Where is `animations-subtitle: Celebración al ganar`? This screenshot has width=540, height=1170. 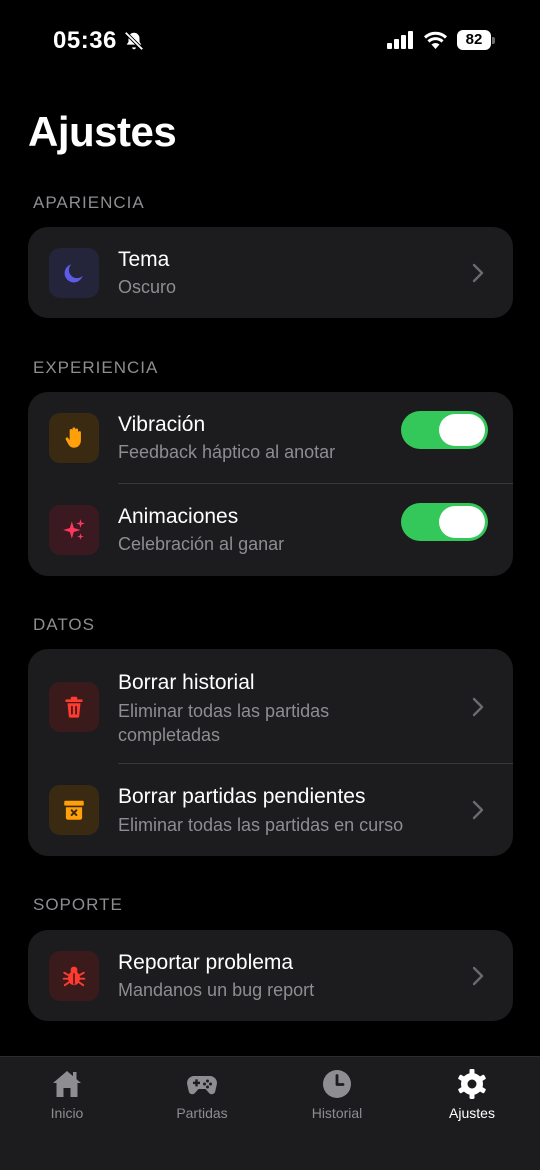
animations-subtitle: Celebración al ganar is located at coordinates (201, 544).